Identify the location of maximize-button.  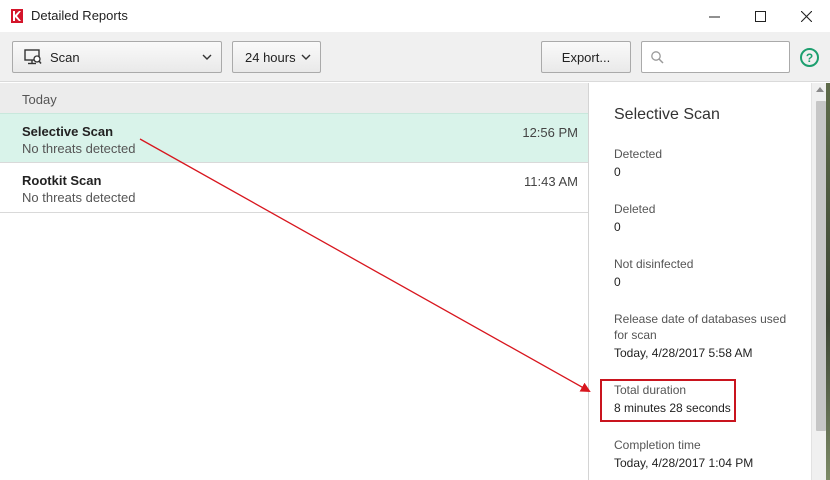
(760, 16).